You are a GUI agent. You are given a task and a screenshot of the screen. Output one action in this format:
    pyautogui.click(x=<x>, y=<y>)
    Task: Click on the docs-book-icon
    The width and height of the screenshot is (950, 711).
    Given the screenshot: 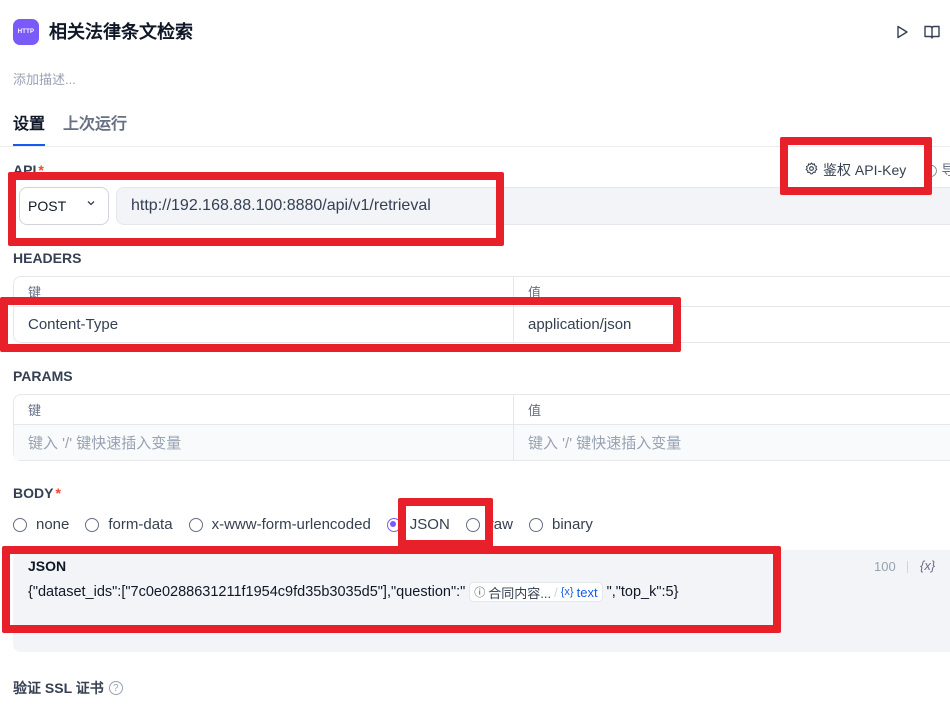 What is the action you would take?
    pyautogui.click(x=932, y=32)
    